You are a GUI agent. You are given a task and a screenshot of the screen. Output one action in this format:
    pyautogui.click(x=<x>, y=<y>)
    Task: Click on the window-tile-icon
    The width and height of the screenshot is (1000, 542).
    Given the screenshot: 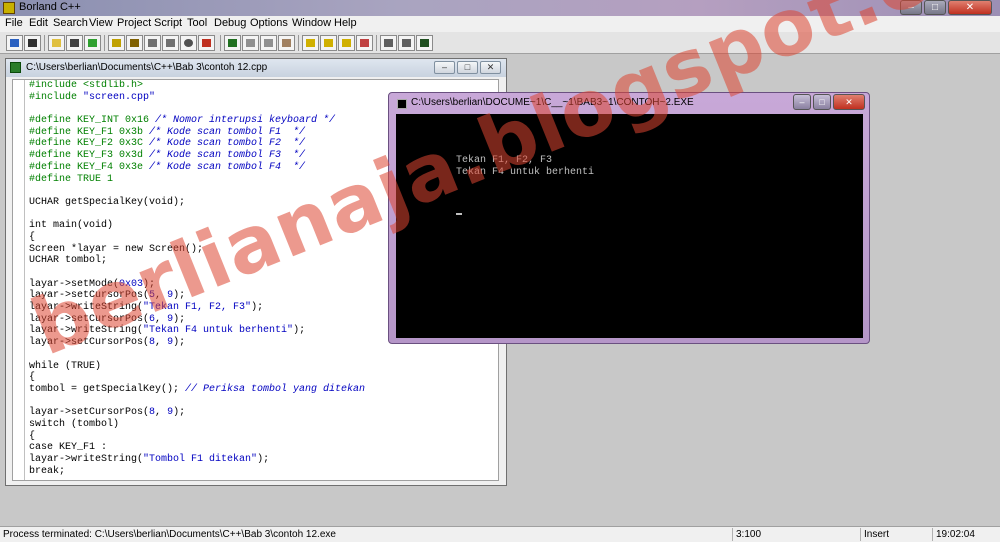 What is the action you would take?
    pyautogui.click(x=388, y=43)
    